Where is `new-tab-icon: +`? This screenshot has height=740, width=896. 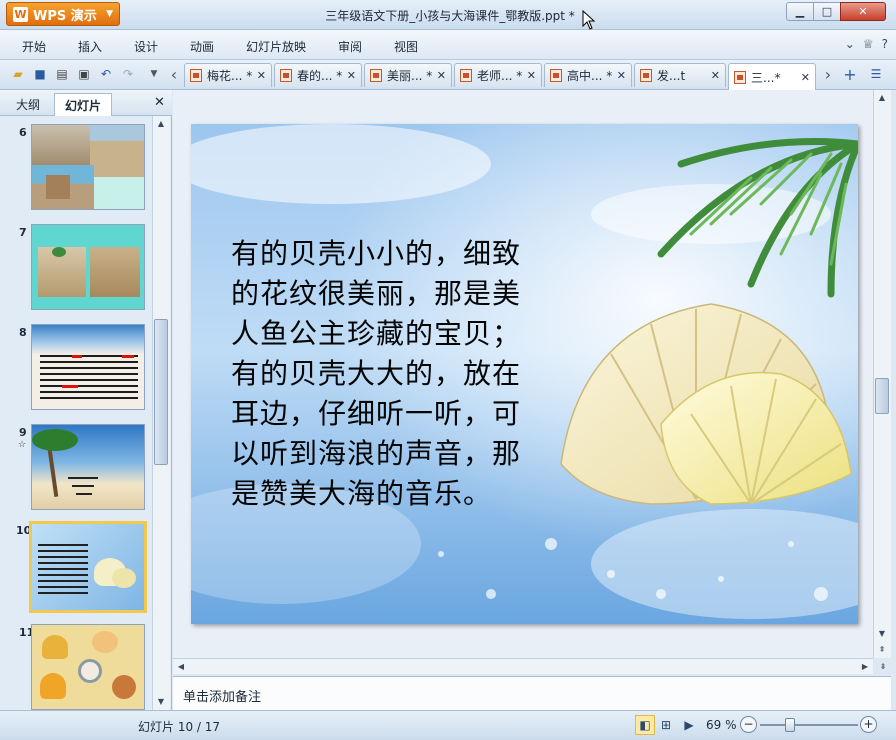
new-tab-icon: + is located at coordinates (850, 74).